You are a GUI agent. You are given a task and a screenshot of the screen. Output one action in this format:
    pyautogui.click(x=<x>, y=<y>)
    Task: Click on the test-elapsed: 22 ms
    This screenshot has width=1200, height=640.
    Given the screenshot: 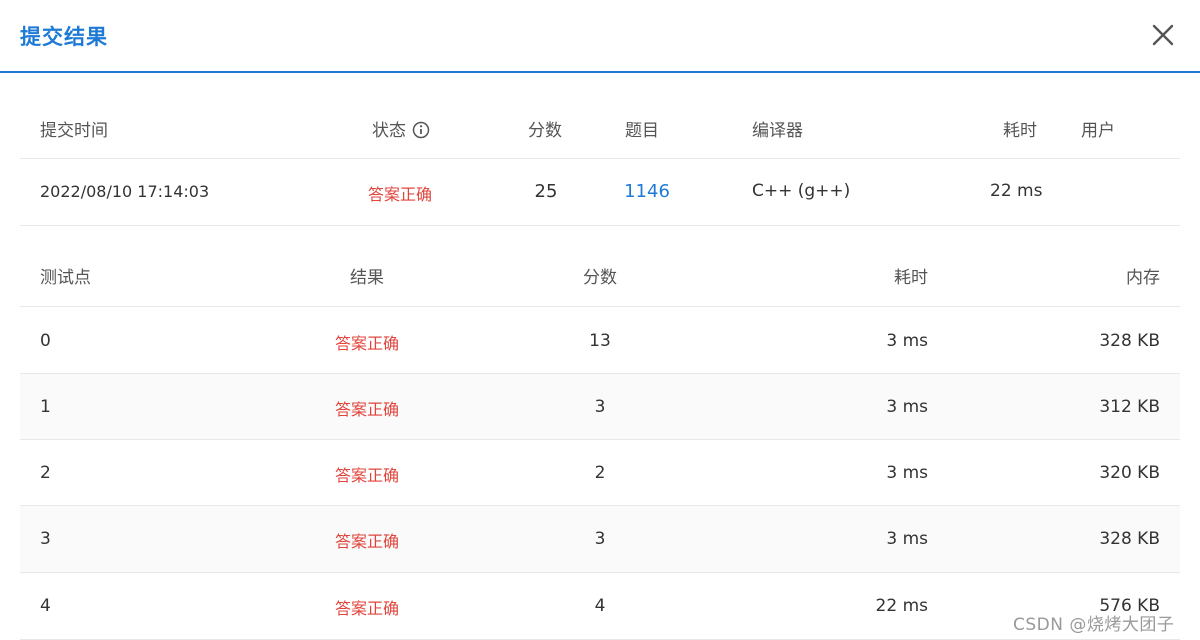 What is the action you would take?
    pyautogui.click(x=901, y=606)
    